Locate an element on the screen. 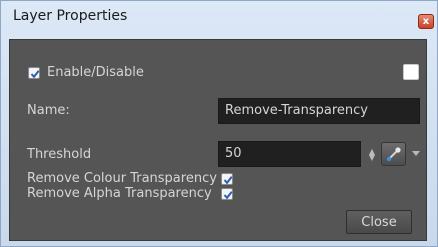 The image size is (438, 247). remove-alpha-checkbox is located at coordinates (227, 194).